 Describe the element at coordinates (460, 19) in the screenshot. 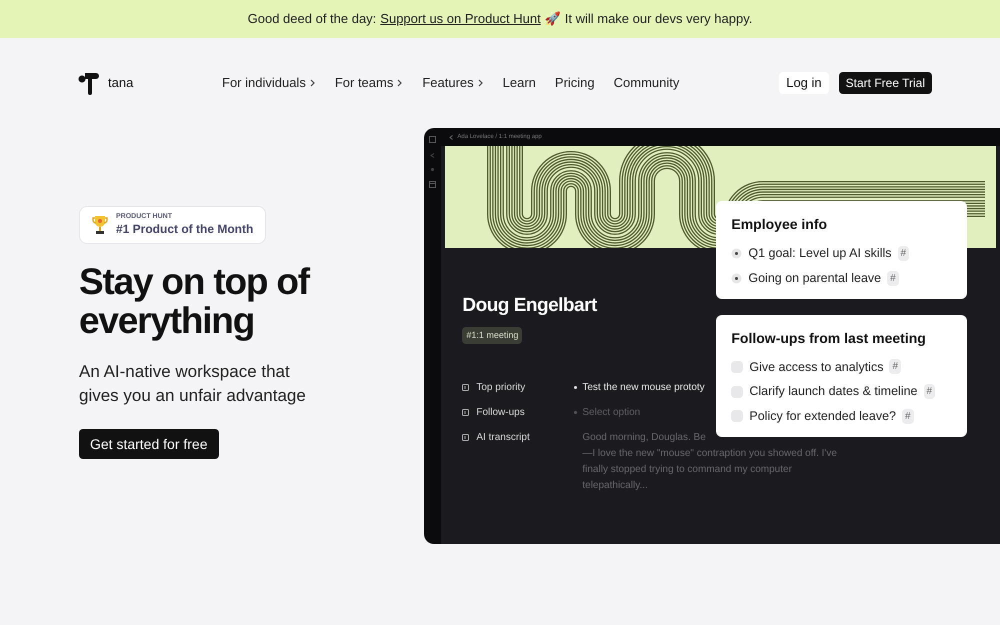

I see `banner-link: Support us on Product Hunt` at that location.